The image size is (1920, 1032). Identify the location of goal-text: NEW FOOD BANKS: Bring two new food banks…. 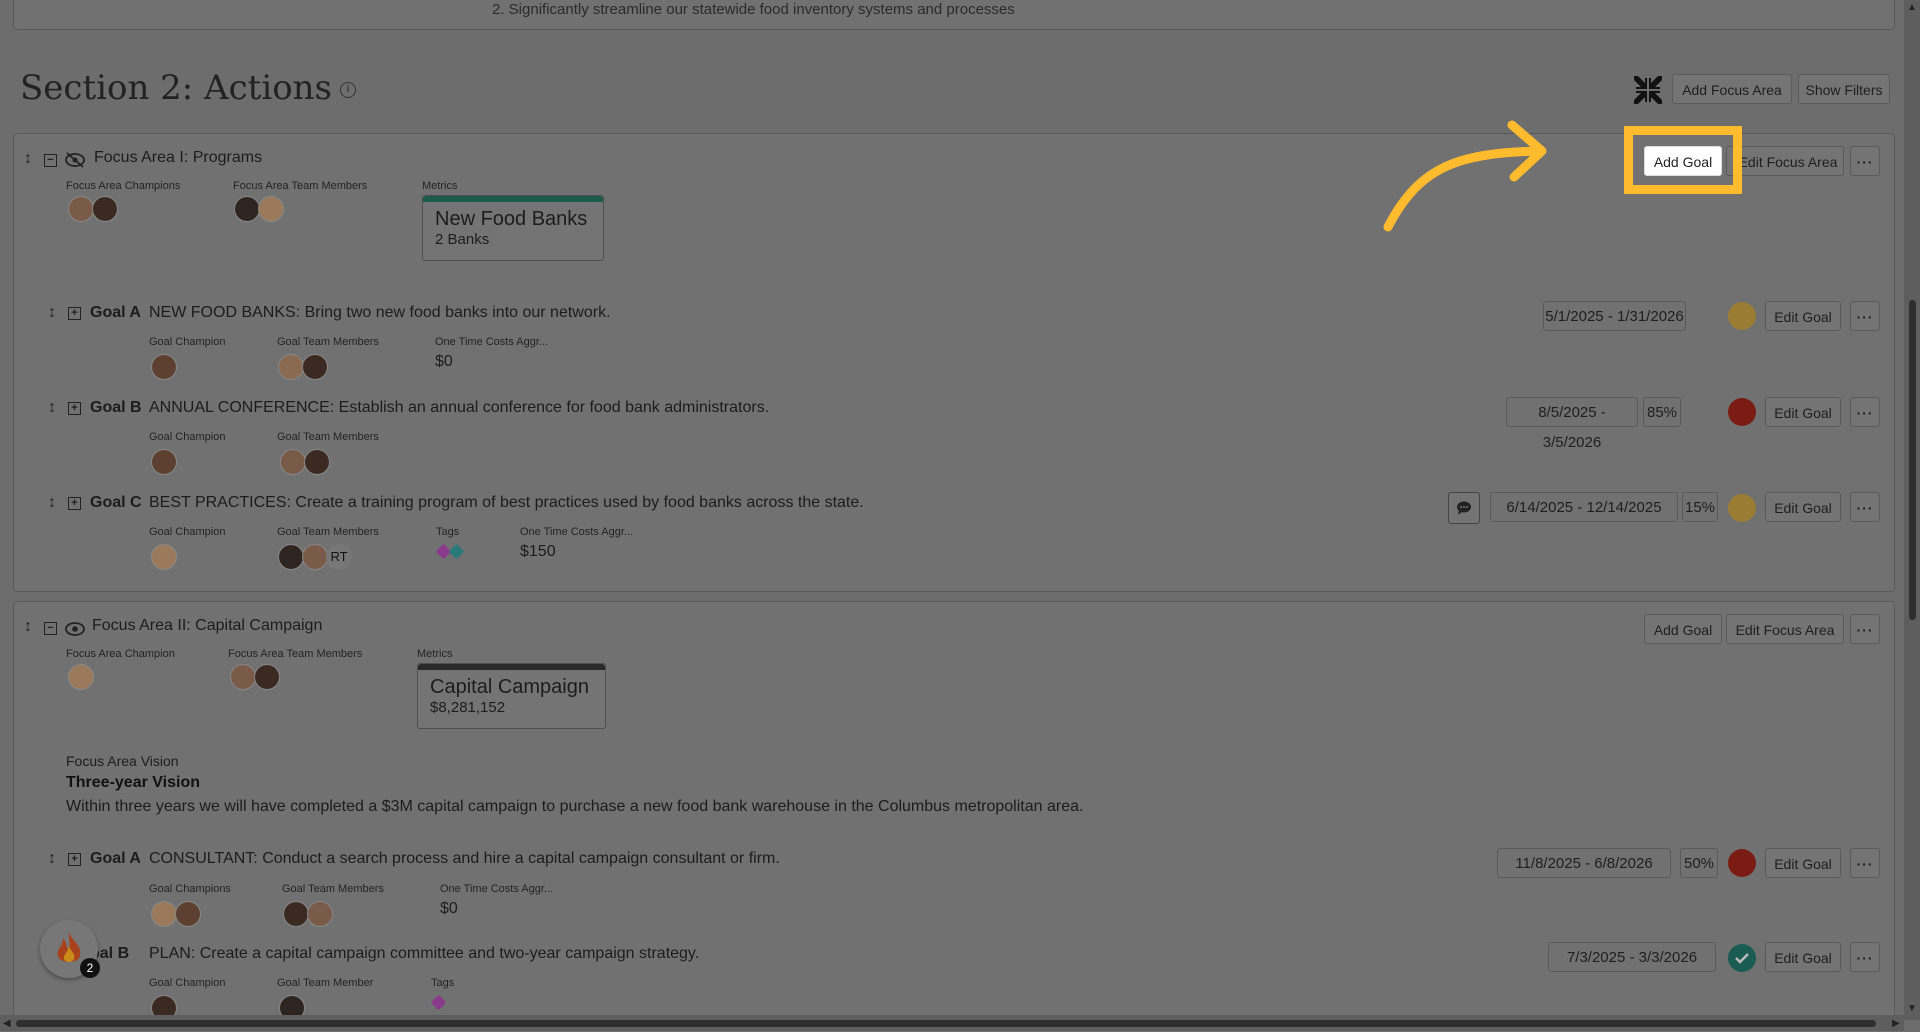
(380, 313).